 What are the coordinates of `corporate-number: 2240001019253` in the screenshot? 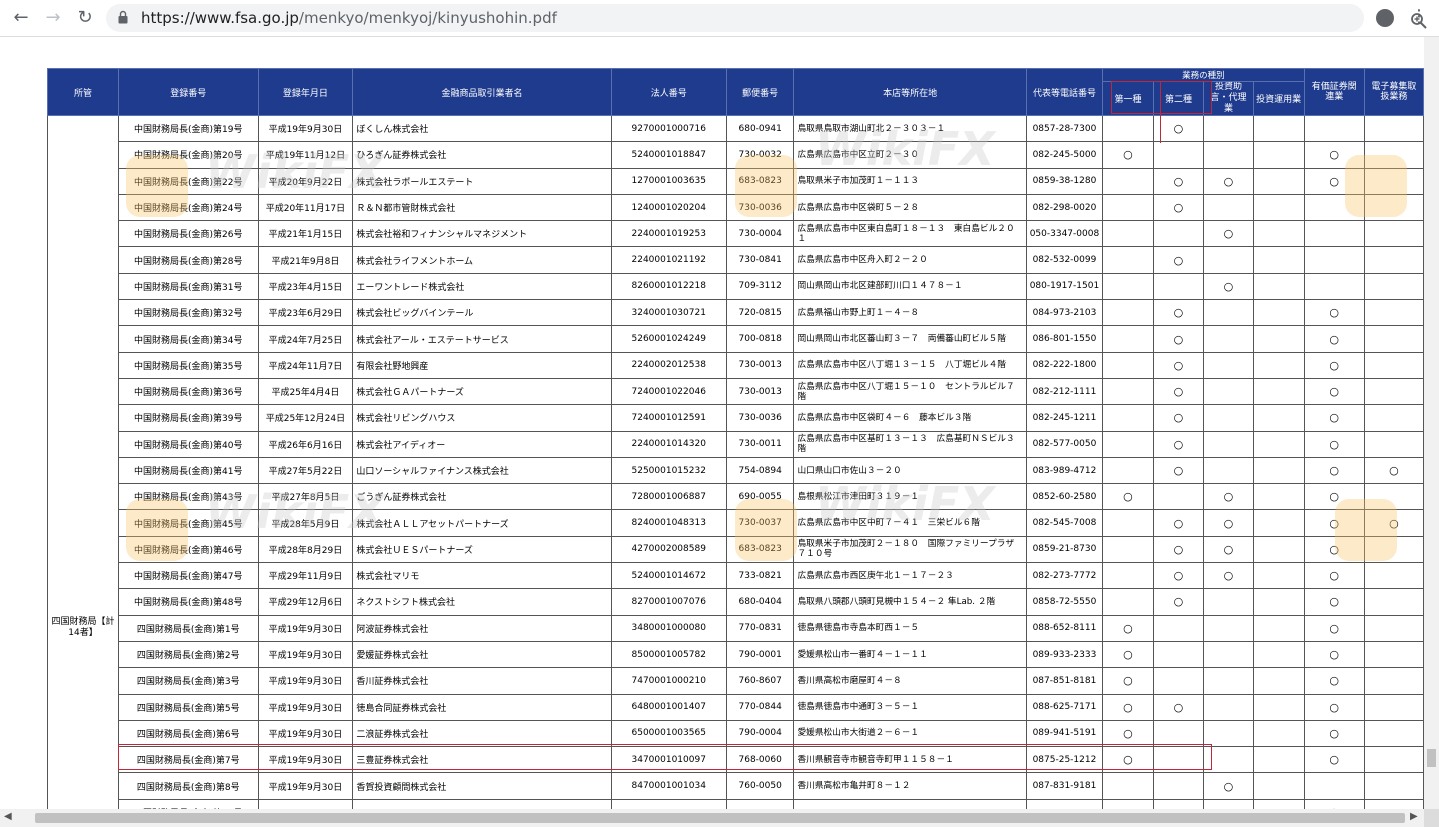 It's located at (668, 234).